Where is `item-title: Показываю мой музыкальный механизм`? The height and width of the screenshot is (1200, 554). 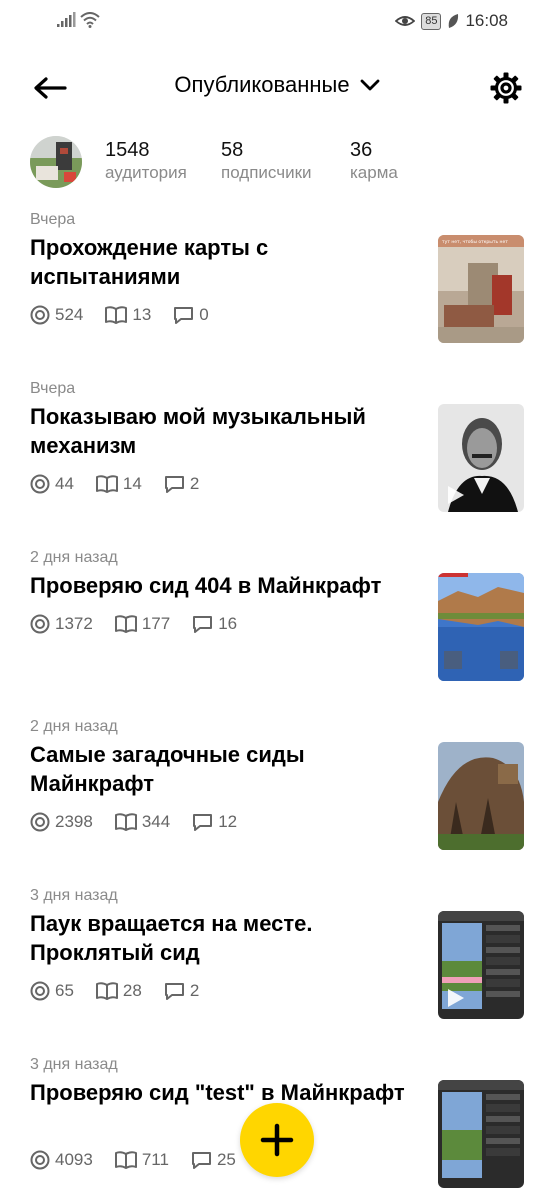
item-title: Показываю мой музыкальный механизм is located at coordinates (225, 431).